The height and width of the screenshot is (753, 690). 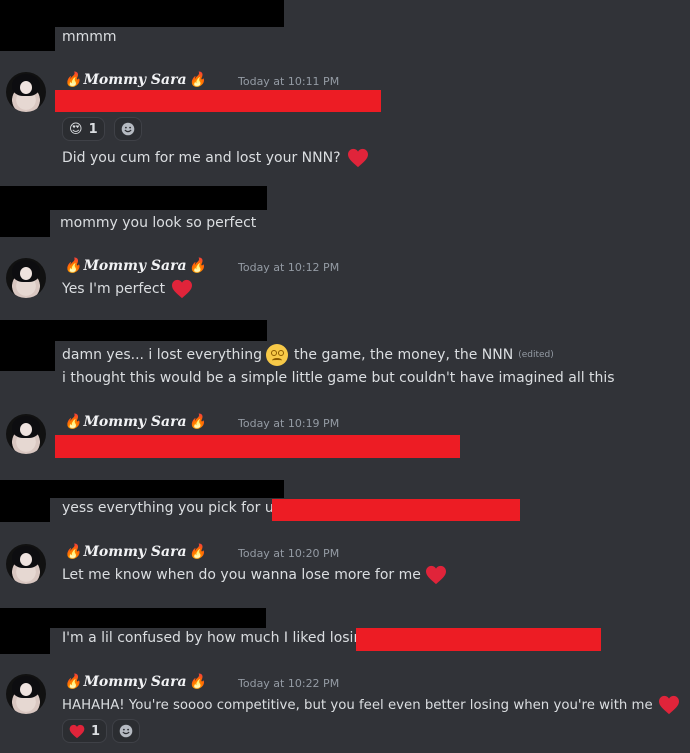 What do you see at coordinates (89, 37) in the screenshot?
I see `message-text: mmmm` at bounding box center [89, 37].